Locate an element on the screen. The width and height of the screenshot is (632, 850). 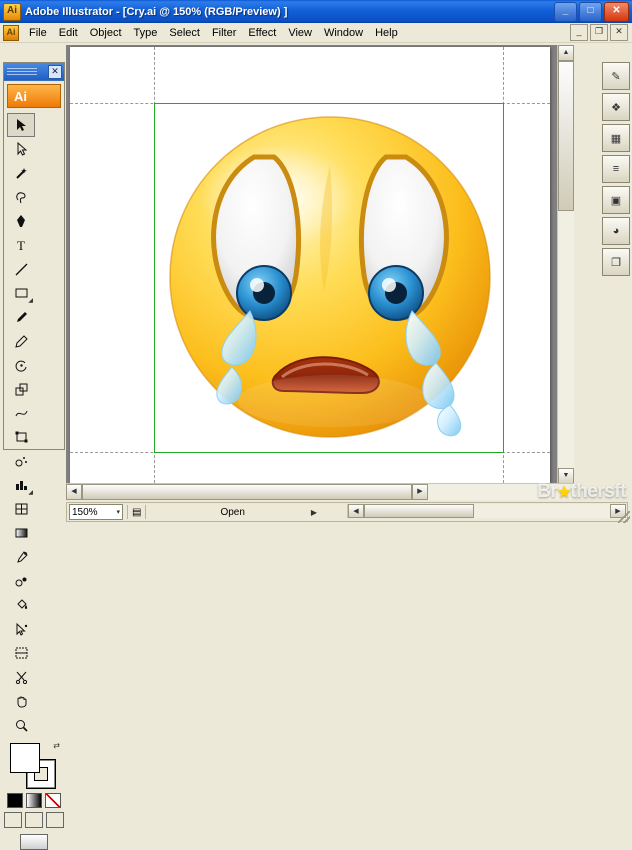
eyedropper-tool is located at coordinates (21, 557).